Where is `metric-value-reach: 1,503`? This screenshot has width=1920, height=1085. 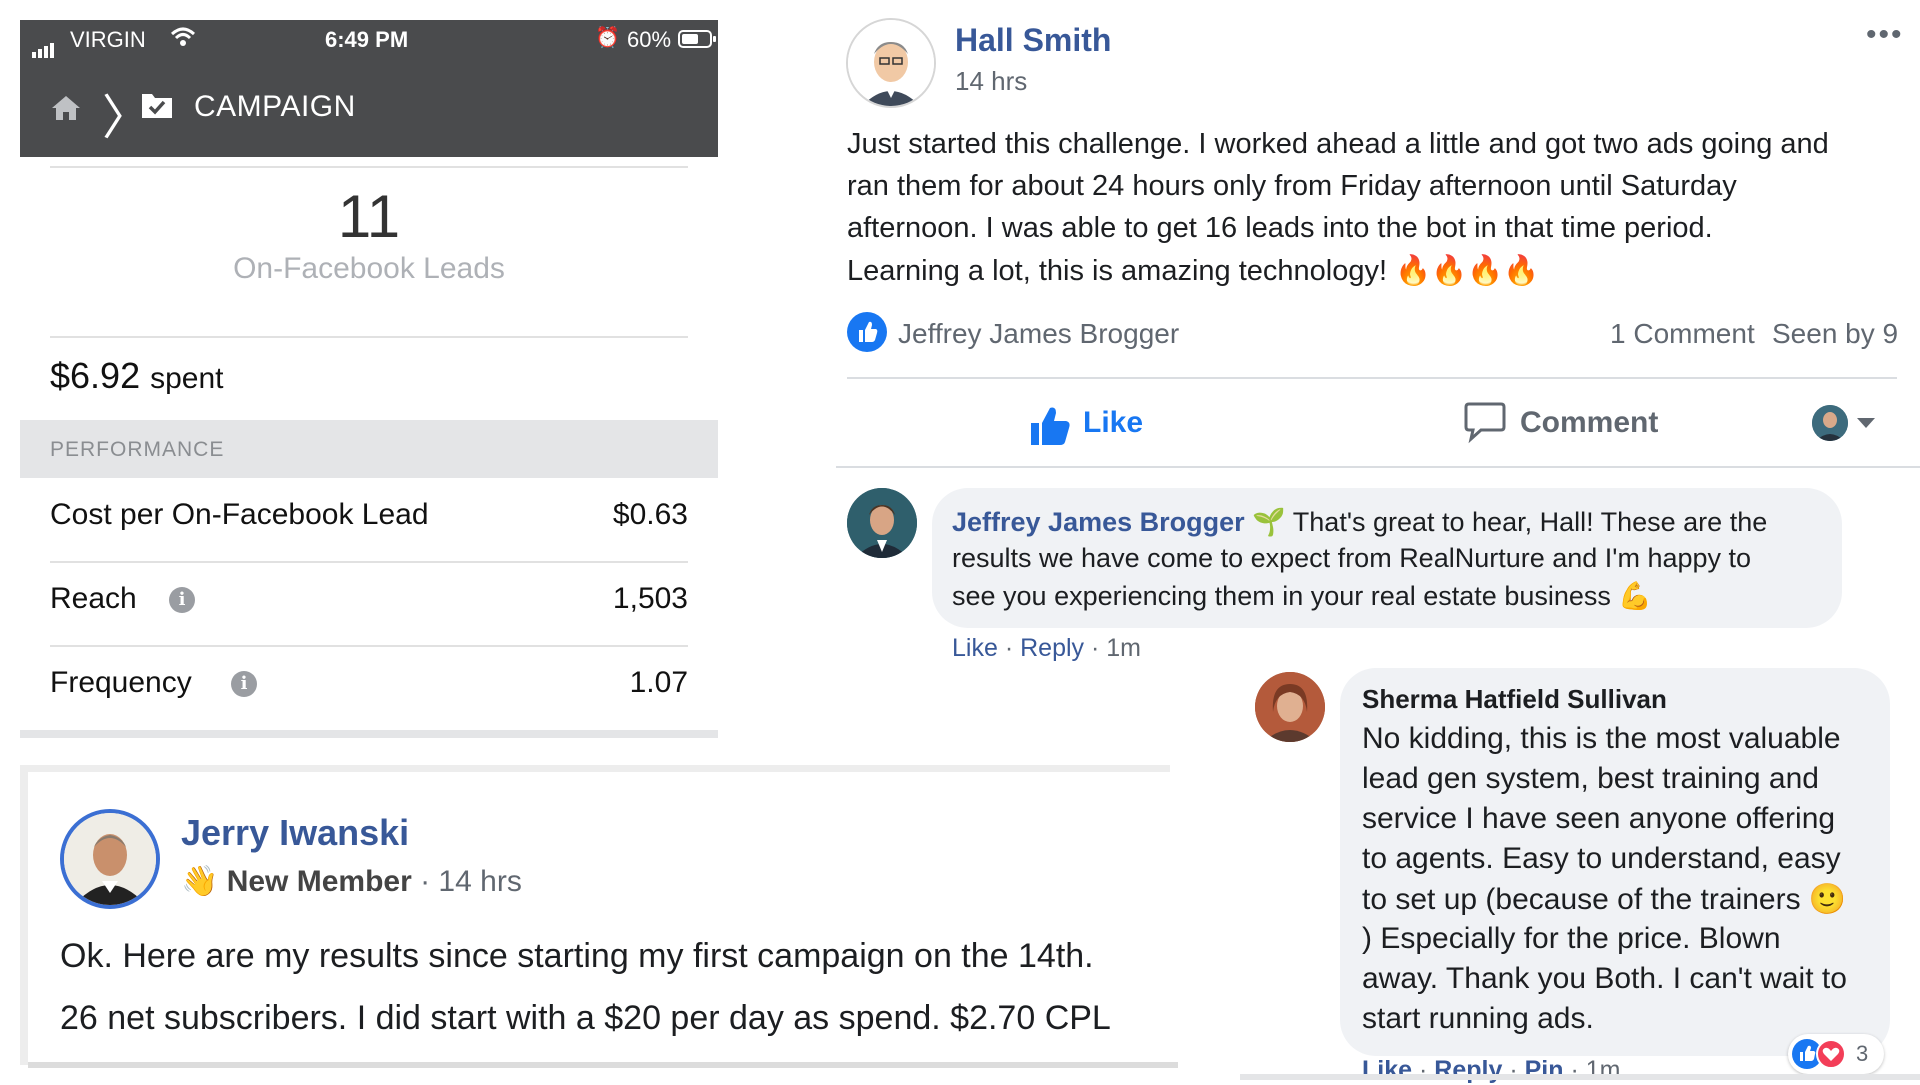 metric-value-reach: 1,503 is located at coordinates (650, 598).